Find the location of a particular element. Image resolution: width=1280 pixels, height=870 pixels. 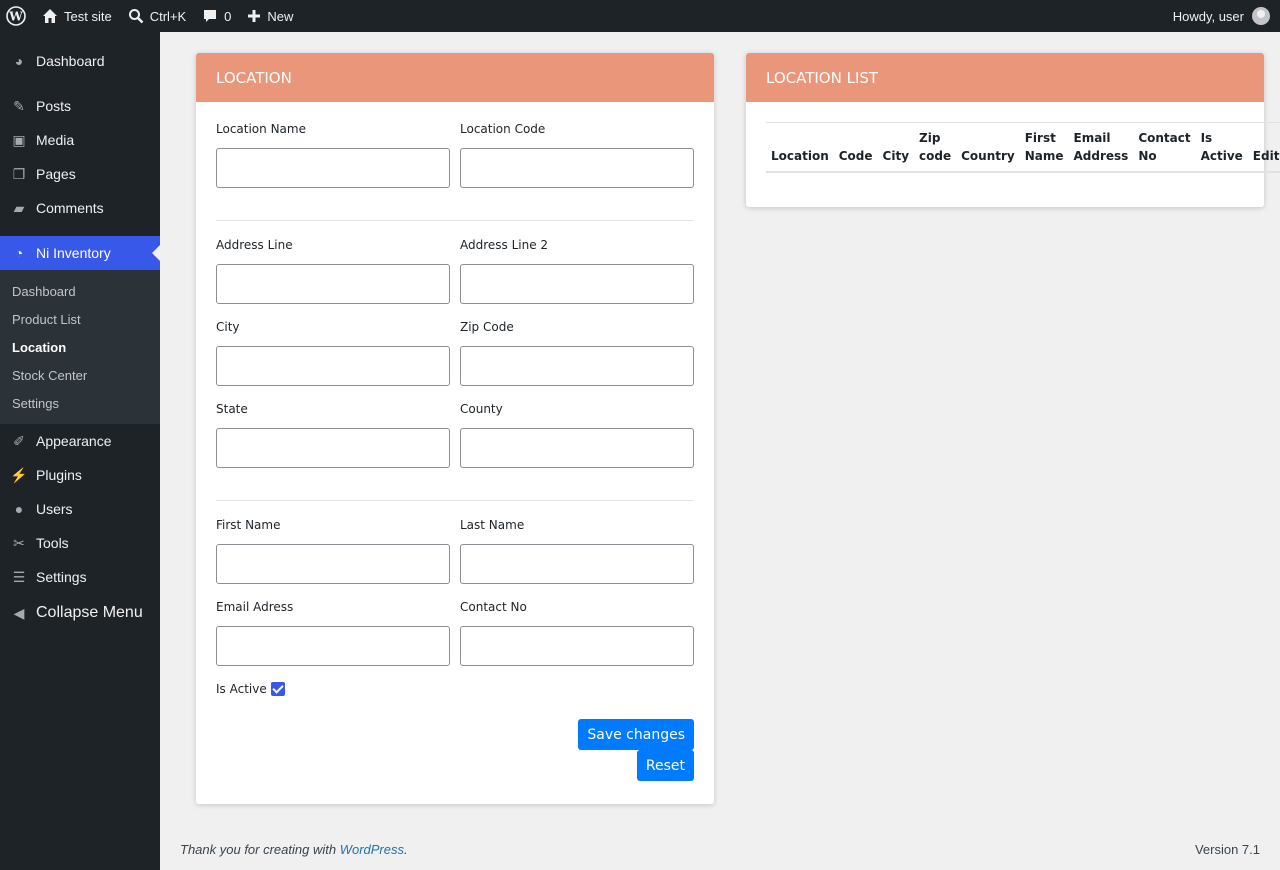

brush-icon: ✐ is located at coordinates (19, 440).